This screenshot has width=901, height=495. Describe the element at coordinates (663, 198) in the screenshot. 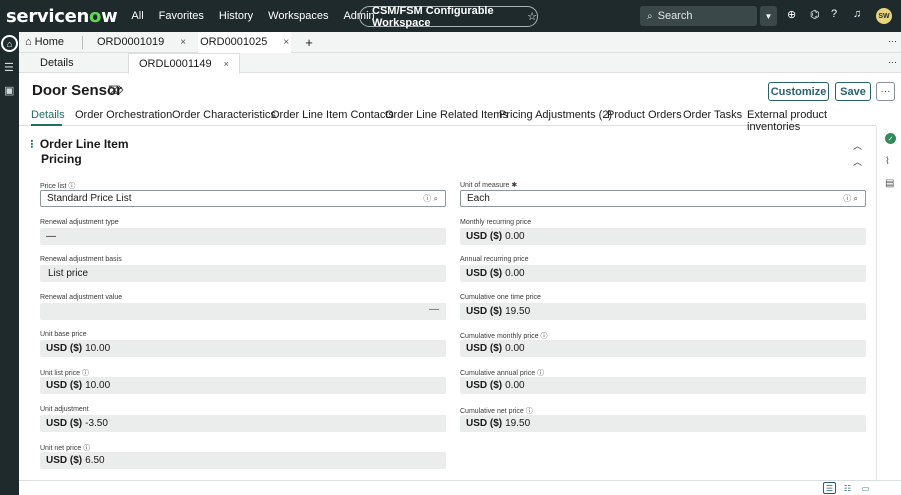

I see `unit-of-measure-field: Each ⓘ ⌕` at that location.